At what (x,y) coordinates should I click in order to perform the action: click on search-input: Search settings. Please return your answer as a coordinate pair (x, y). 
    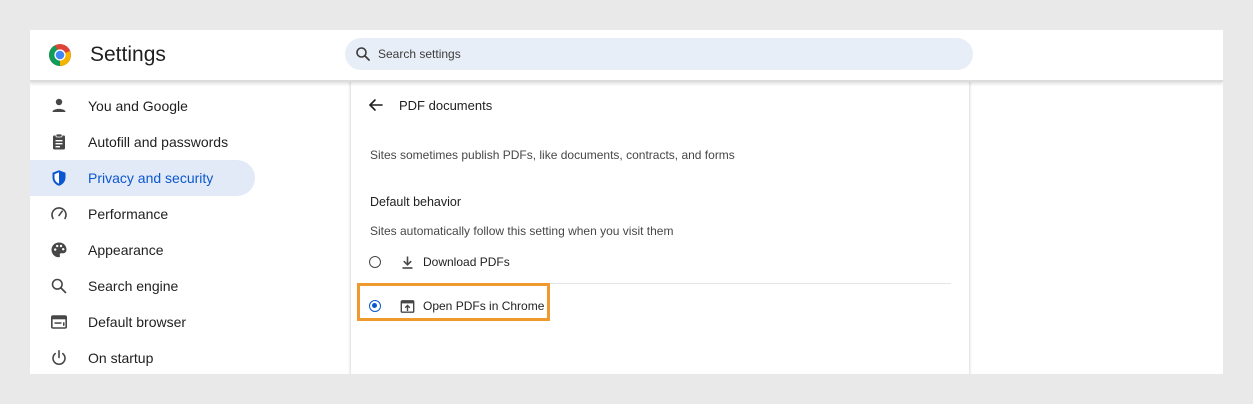
    Looking at the image, I should click on (419, 54).